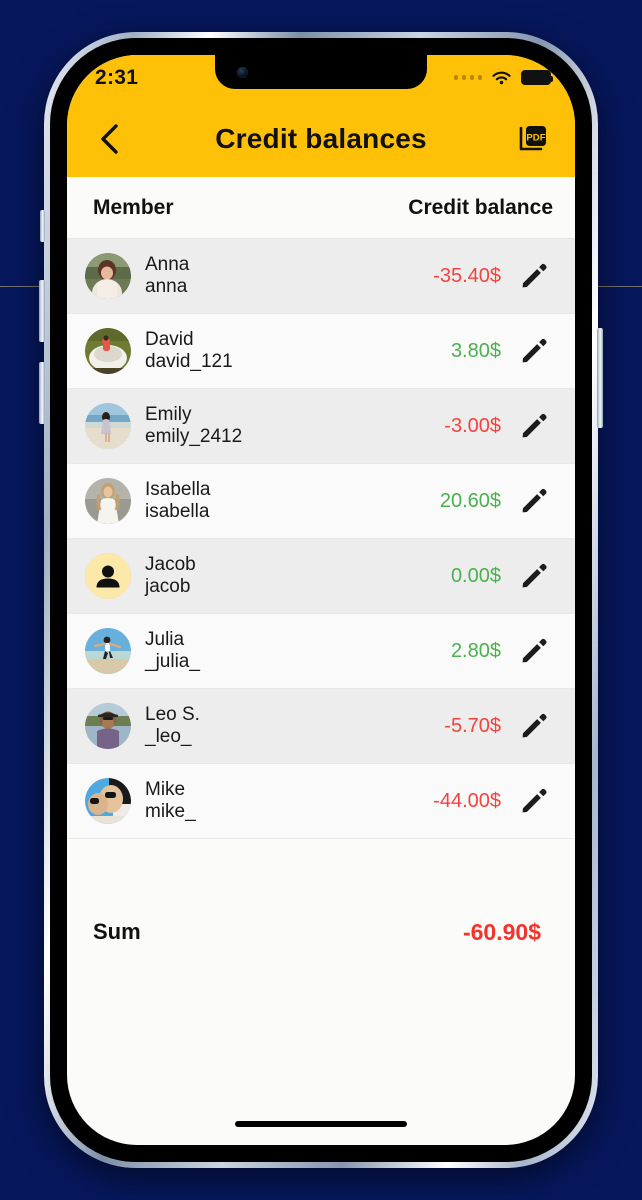 The image size is (642, 1200). Describe the element at coordinates (475, 650) in the screenshot. I see `credit-balance-value: 2.80$` at that location.